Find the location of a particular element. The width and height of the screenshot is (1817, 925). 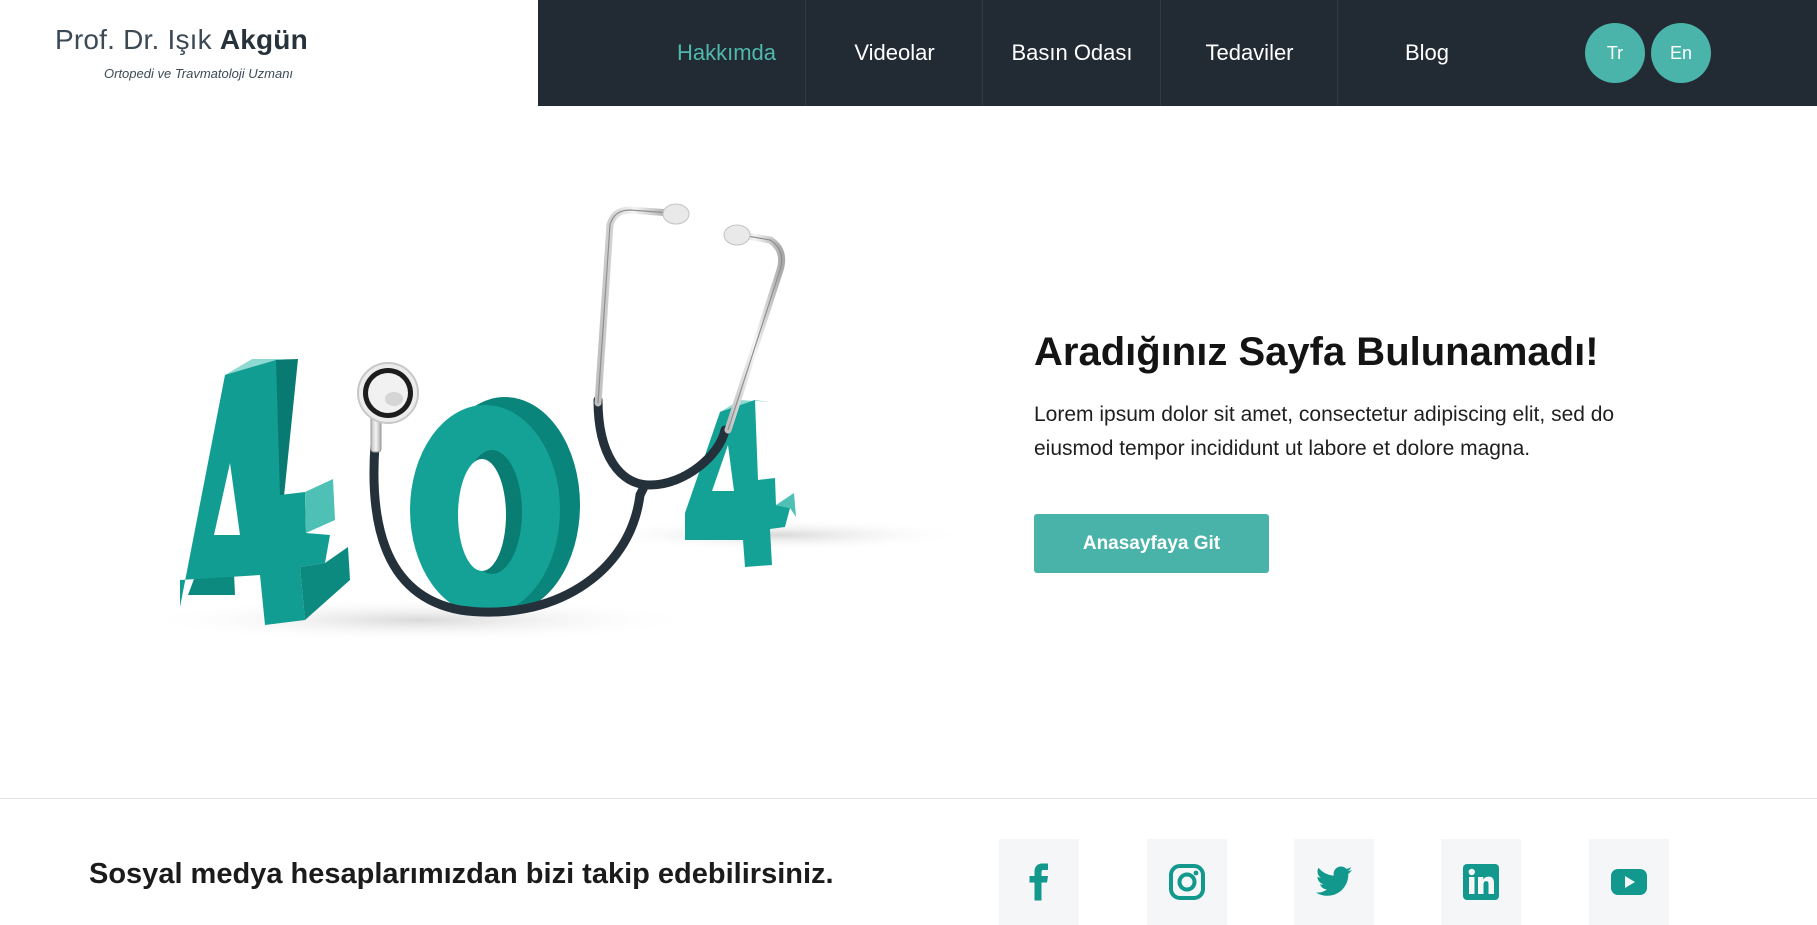

instagram-link is located at coordinates (1187, 882).